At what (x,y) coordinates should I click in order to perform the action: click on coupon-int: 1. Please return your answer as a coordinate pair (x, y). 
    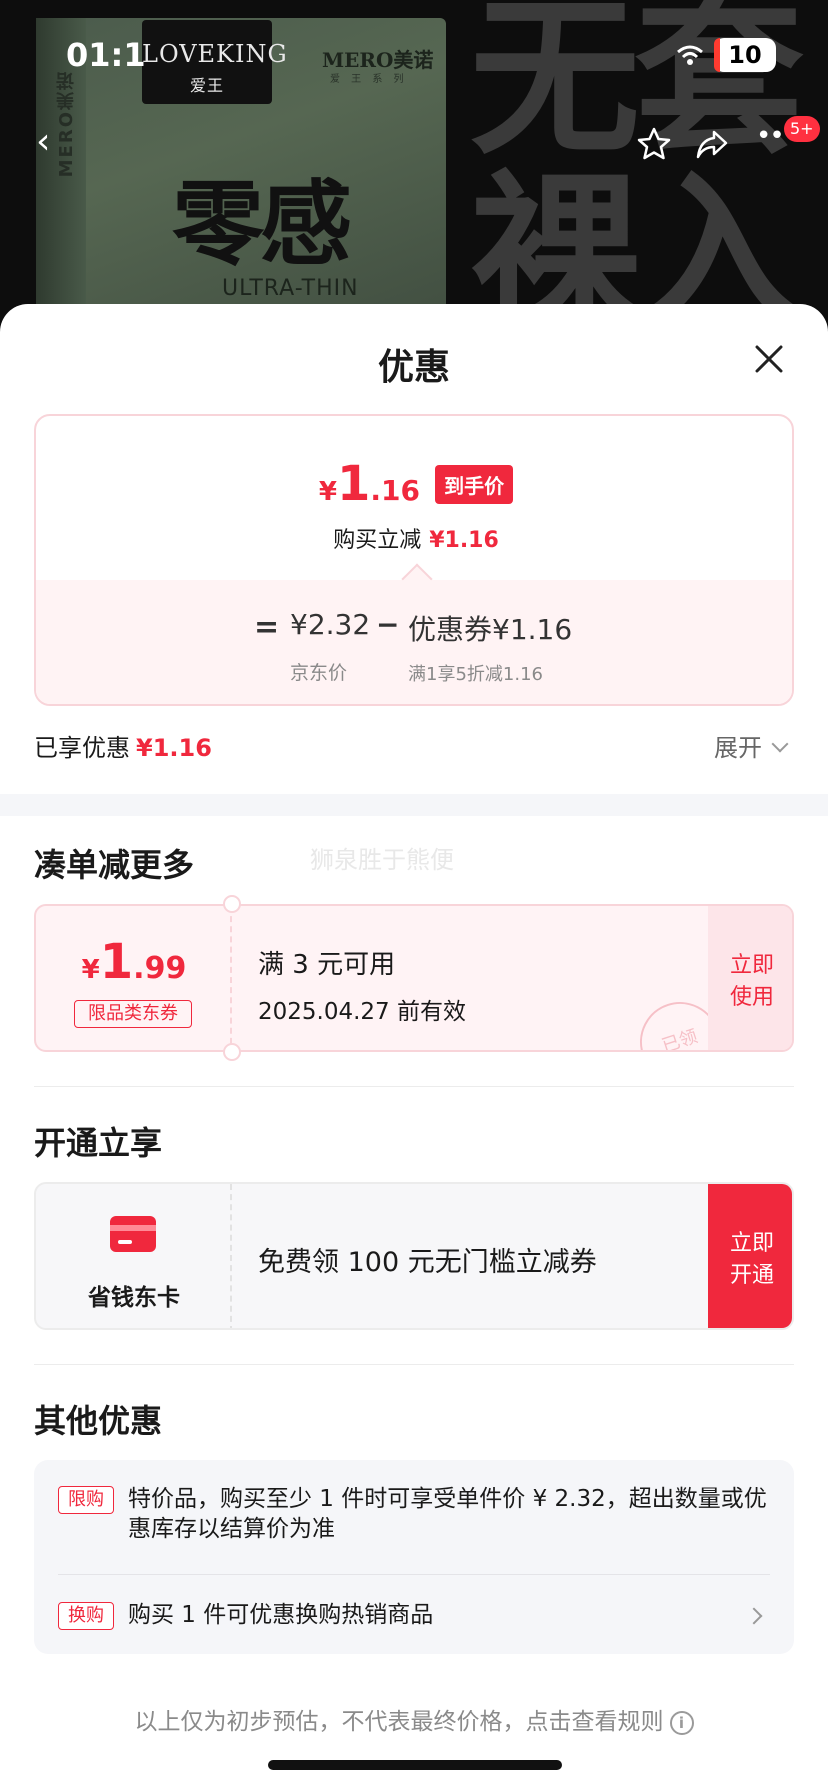
    Looking at the image, I should click on (116, 962).